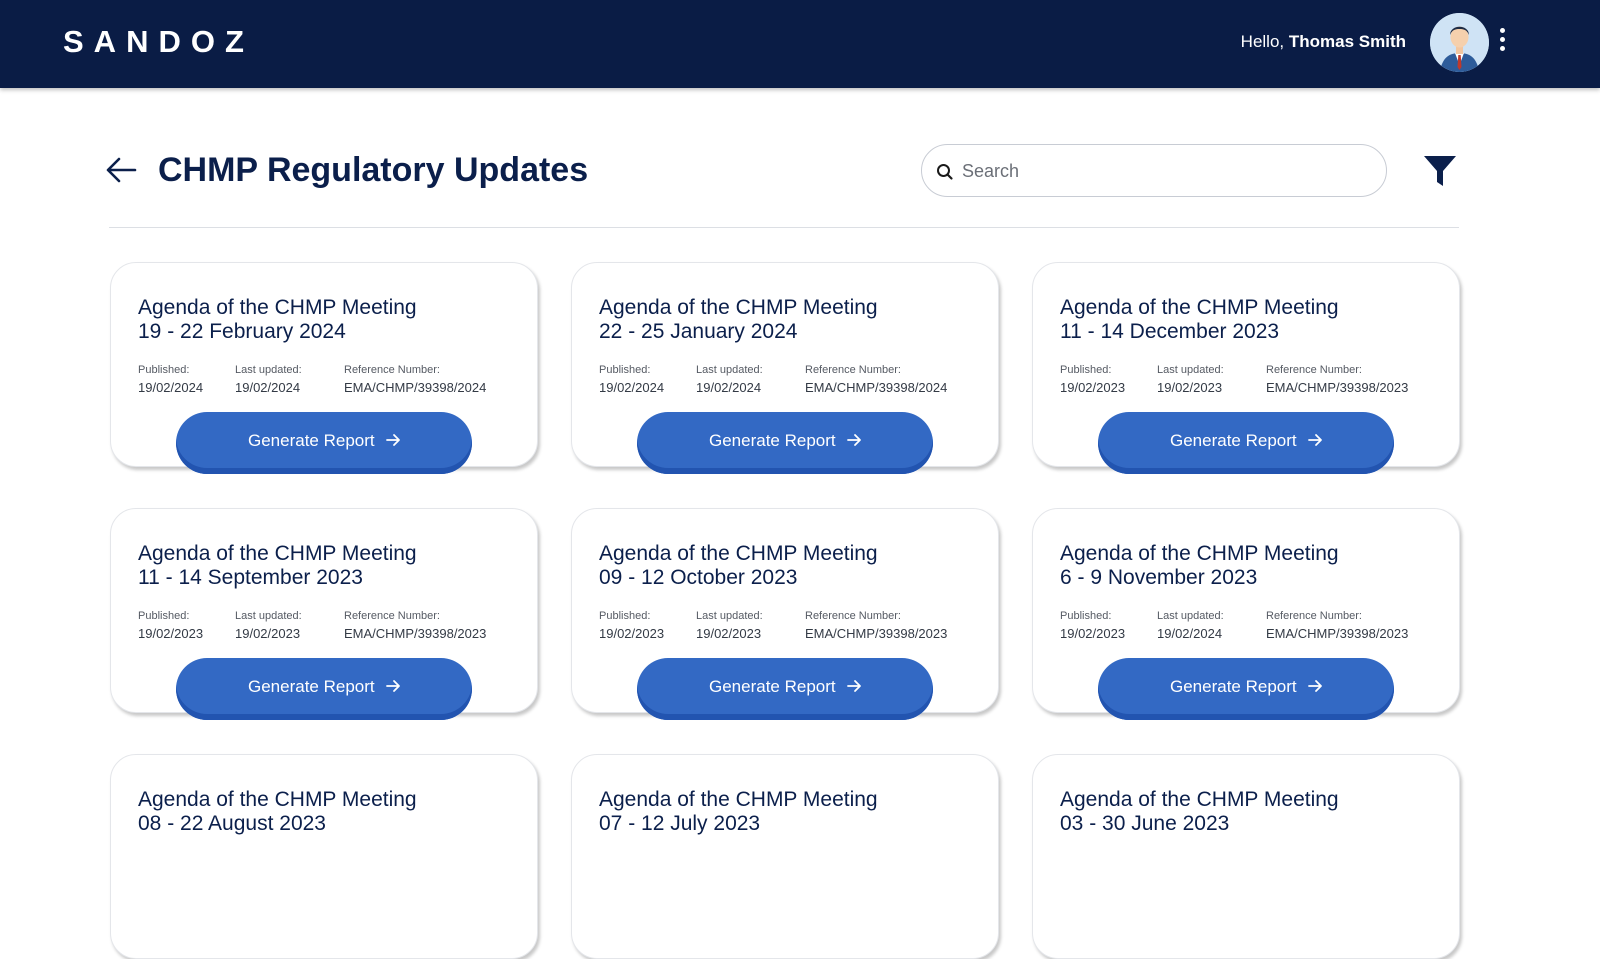 Image resolution: width=1600 pixels, height=959 pixels. Describe the element at coordinates (1459, 42) in the screenshot. I see `avatar` at that location.